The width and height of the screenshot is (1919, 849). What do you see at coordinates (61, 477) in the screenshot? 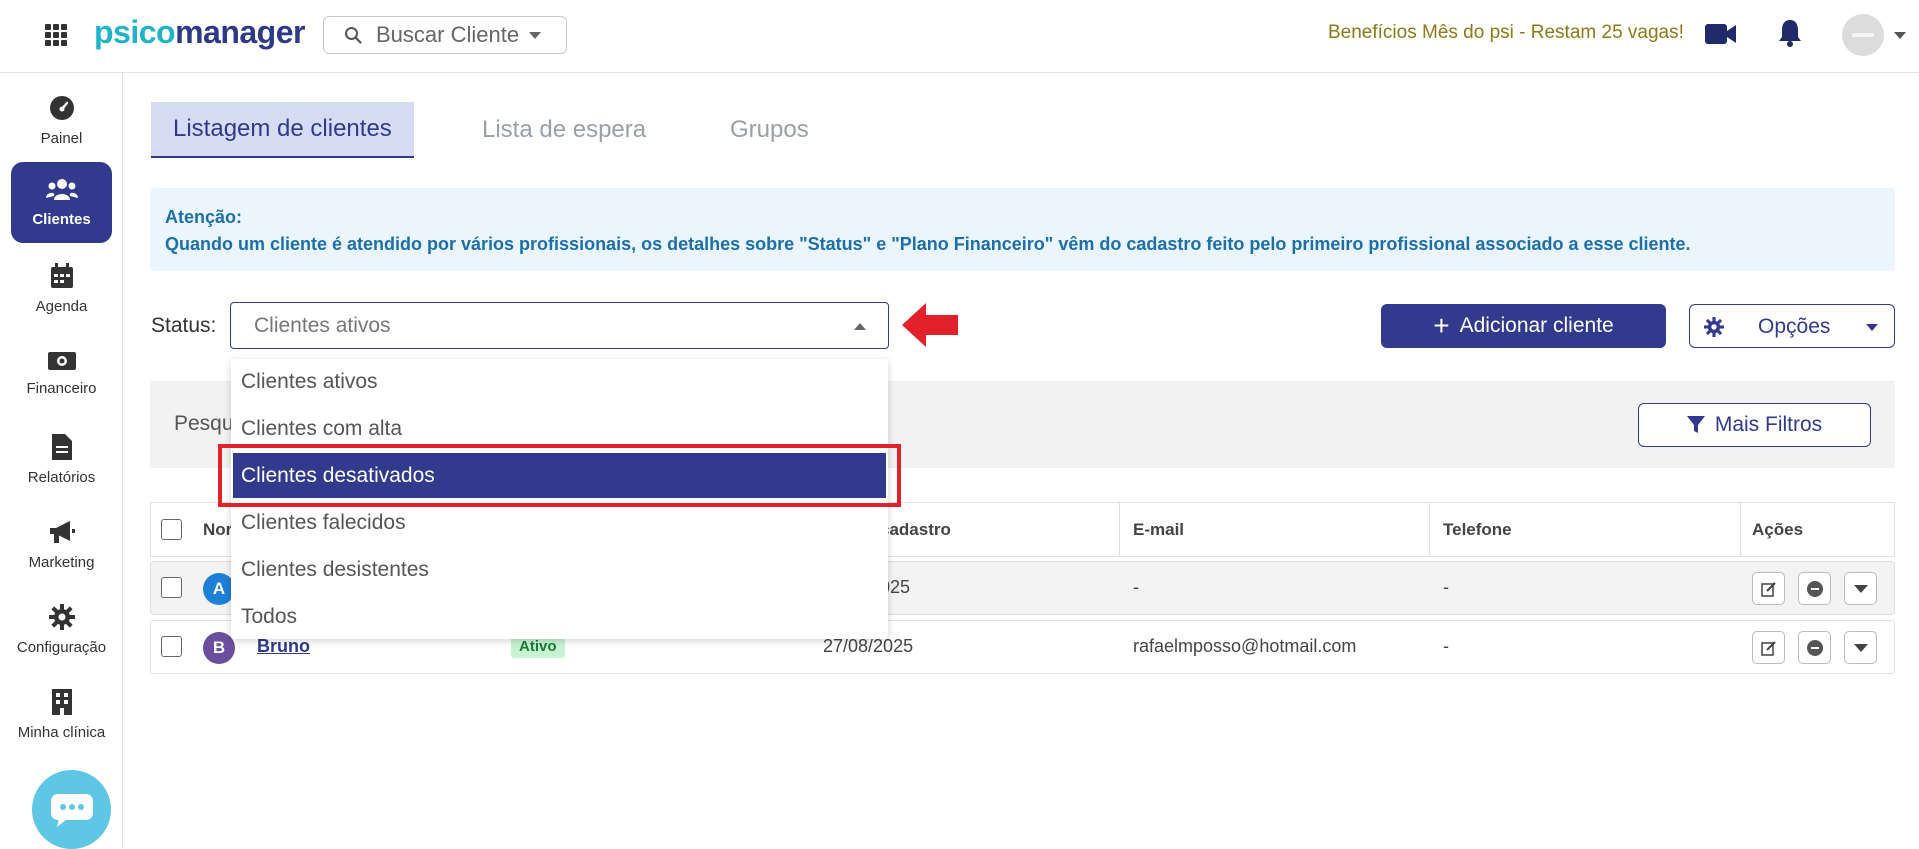
I see `sidebar-item-label: Relatórios` at bounding box center [61, 477].